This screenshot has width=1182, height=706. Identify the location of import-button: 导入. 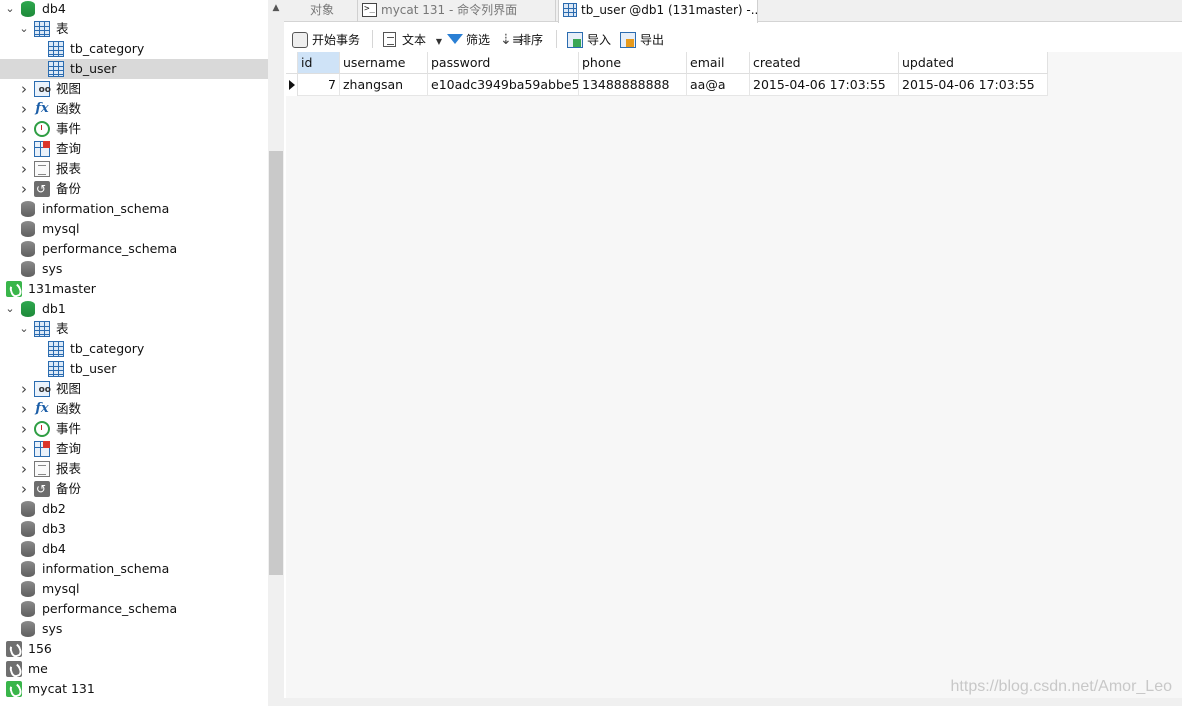
(589, 40).